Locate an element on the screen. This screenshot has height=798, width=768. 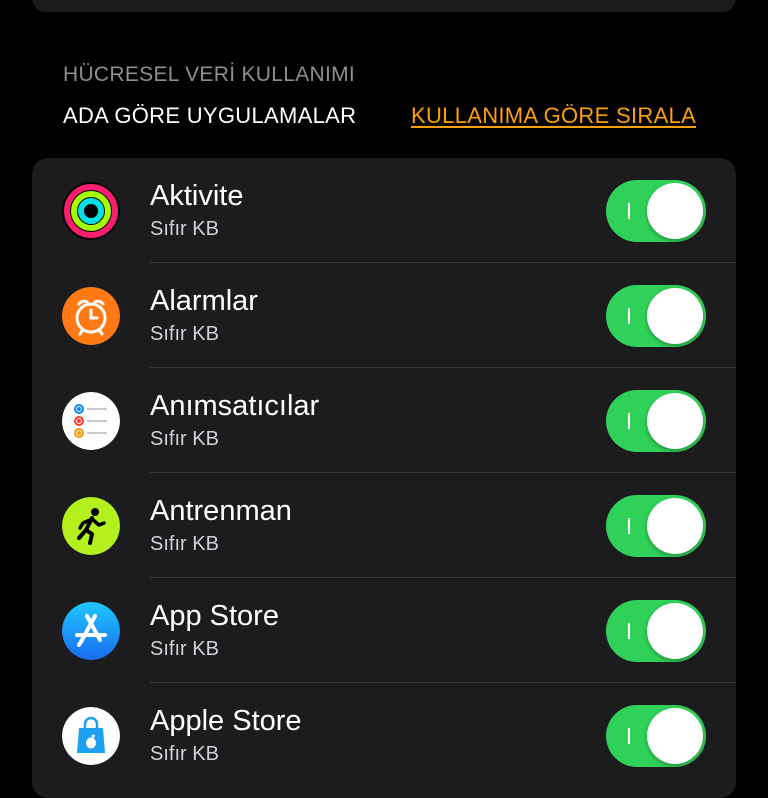
section-header: HÜCRESEL VERİ KULLANIMI is located at coordinates (209, 74).